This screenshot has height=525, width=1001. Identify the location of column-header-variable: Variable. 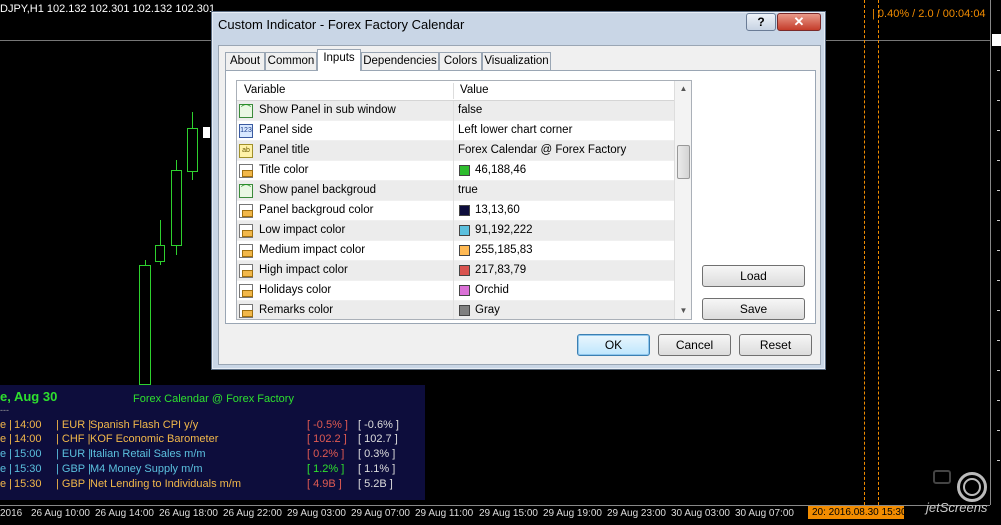
(264, 90).